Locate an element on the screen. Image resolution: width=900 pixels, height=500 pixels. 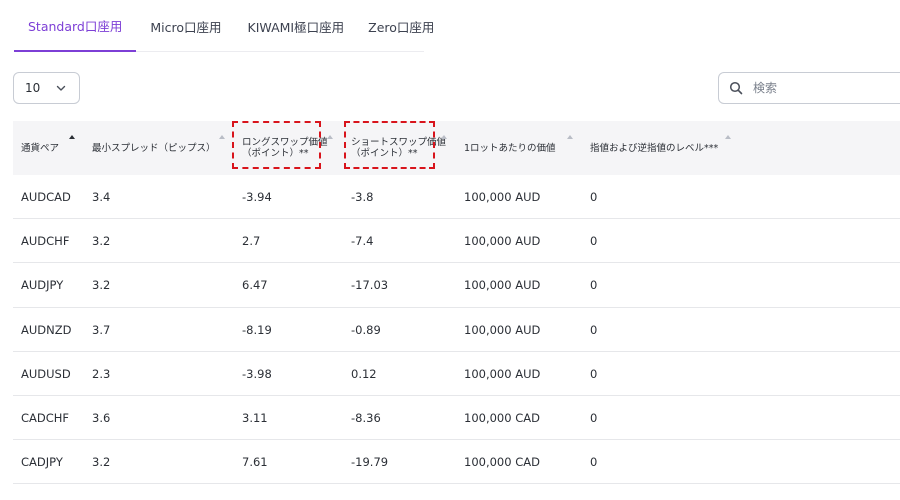
column-header-label: ショートスワップ価値 is located at coordinates (399, 142).